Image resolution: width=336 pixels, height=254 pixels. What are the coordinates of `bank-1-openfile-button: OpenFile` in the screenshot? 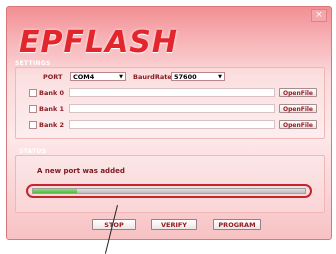 It's located at (298, 108).